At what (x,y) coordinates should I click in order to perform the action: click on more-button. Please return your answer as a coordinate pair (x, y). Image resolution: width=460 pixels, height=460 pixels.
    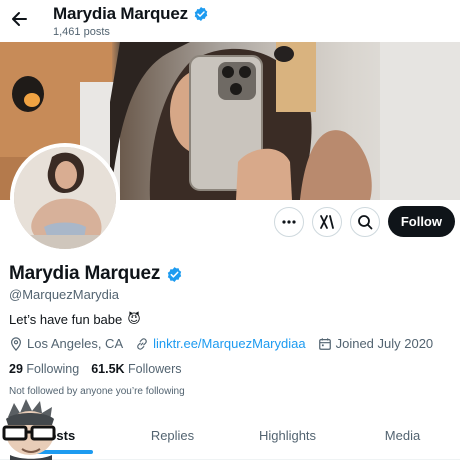
    Looking at the image, I should click on (288, 221).